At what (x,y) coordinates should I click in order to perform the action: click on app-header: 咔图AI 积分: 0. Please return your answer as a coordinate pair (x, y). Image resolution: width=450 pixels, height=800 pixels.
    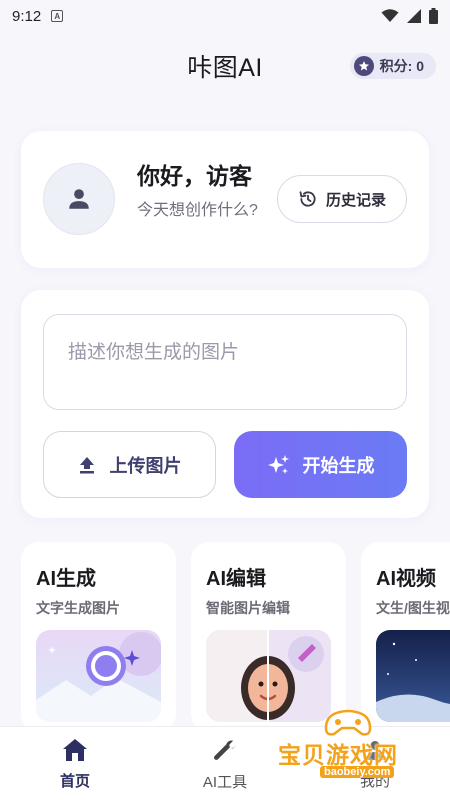
    Looking at the image, I should click on (225, 66).